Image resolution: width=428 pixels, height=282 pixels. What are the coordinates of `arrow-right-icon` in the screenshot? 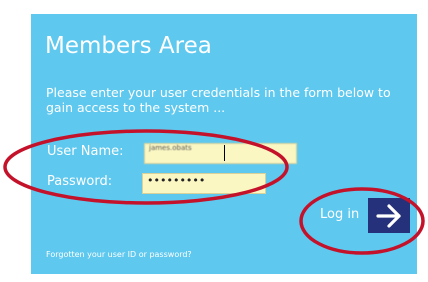 It's located at (388, 215).